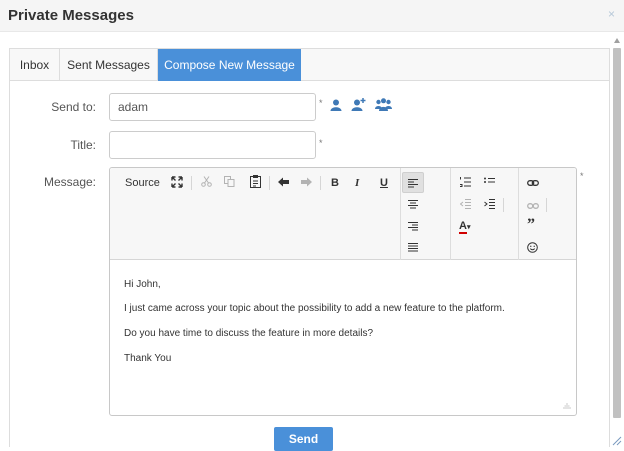 Image resolution: width=624 pixels, height=451 pixels. Describe the element at coordinates (255, 183) in the screenshot. I see `paste-icon` at that location.